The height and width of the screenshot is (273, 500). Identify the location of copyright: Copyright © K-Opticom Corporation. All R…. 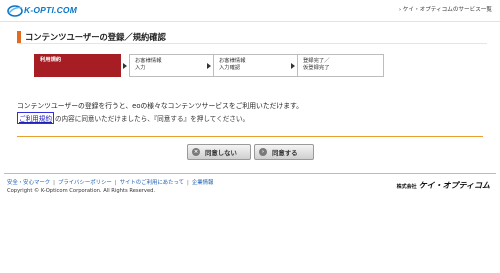
(81, 191).